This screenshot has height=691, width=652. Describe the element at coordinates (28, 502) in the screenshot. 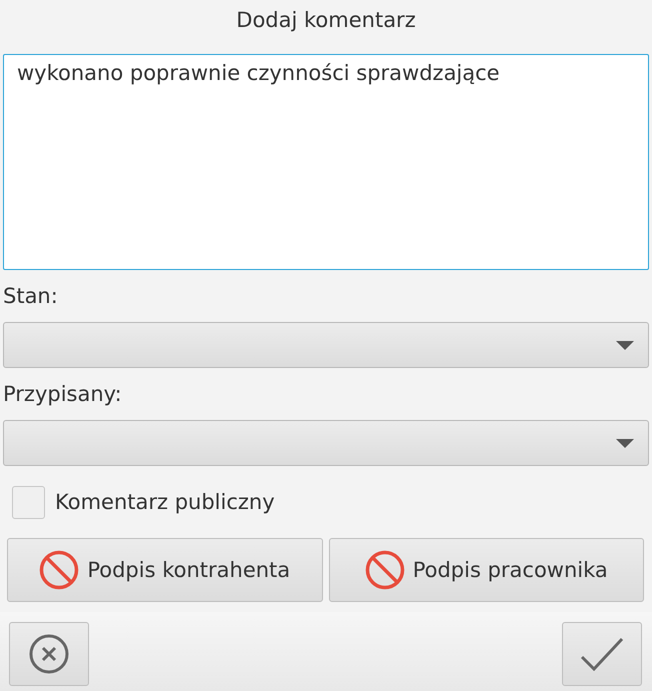

I see `checkbox` at that location.